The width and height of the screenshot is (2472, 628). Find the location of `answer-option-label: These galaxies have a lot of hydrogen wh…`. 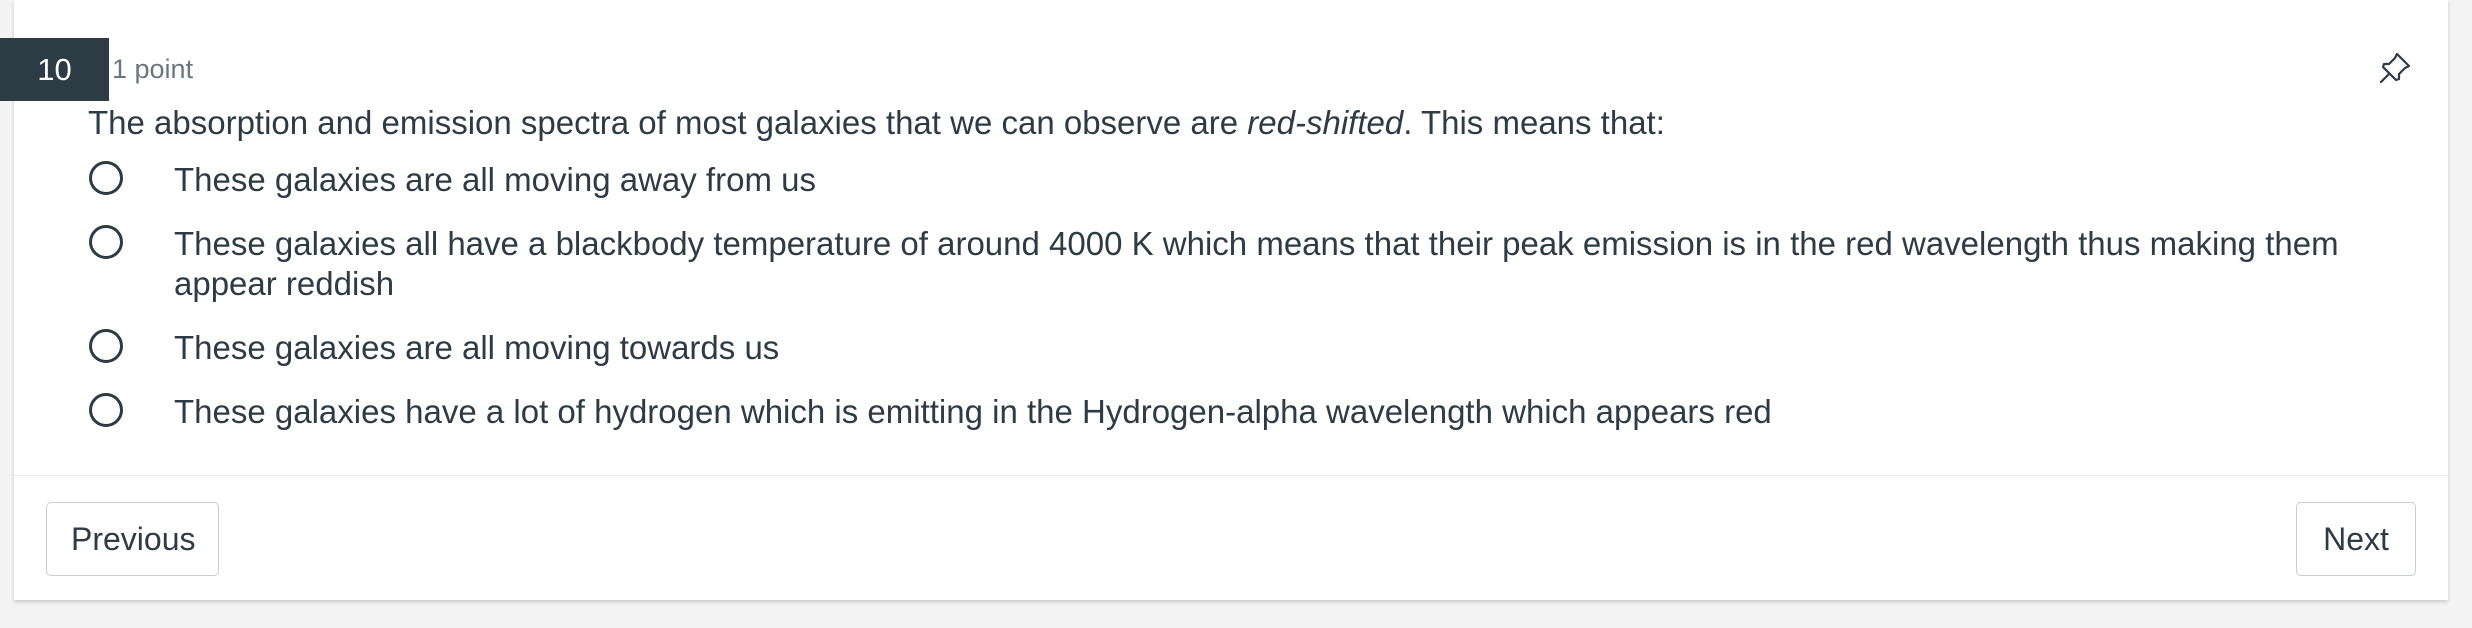

answer-option-label: These galaxies have a lot of hydrogen wh… is located at coordinates (1299, 412).